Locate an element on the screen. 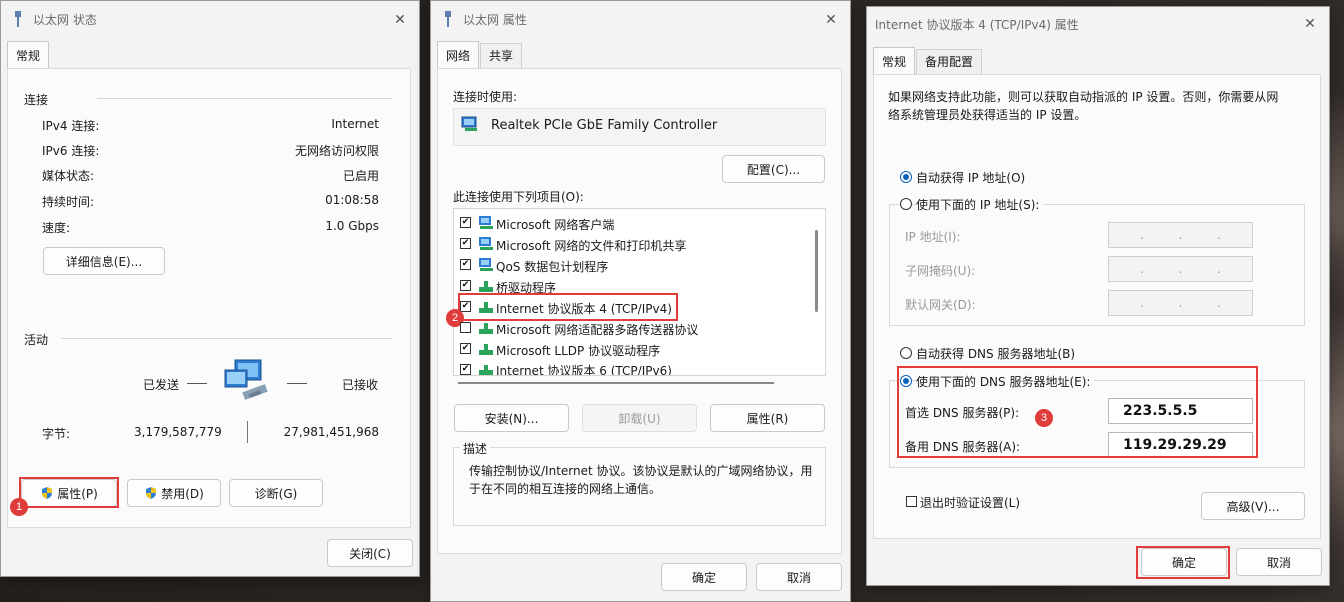 The height and width of the screenshot is (602, 1344). step-badge-1: 1 is located at coordinates (19, 507).